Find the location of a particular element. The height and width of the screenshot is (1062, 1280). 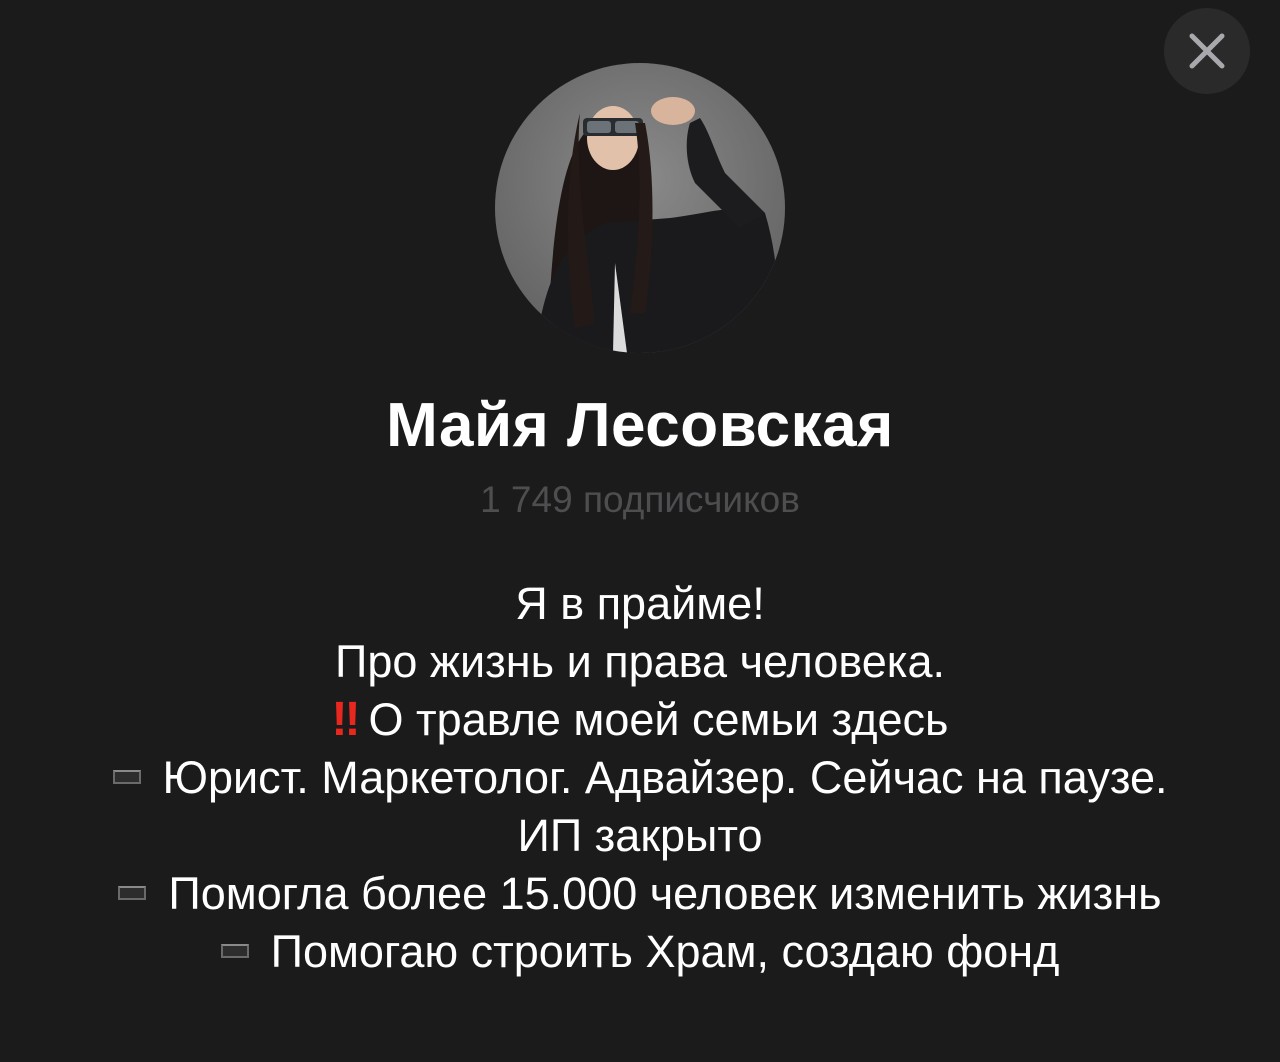

avatar-photo is located at coordinates (656, 225).